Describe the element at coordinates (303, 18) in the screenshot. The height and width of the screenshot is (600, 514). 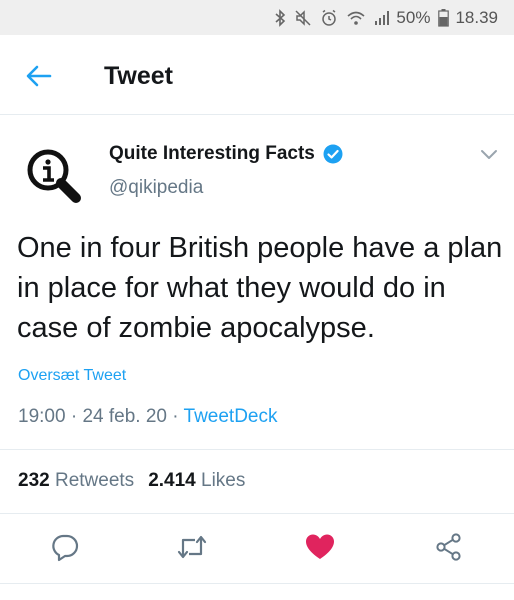
I see `mute-icon` at that location.